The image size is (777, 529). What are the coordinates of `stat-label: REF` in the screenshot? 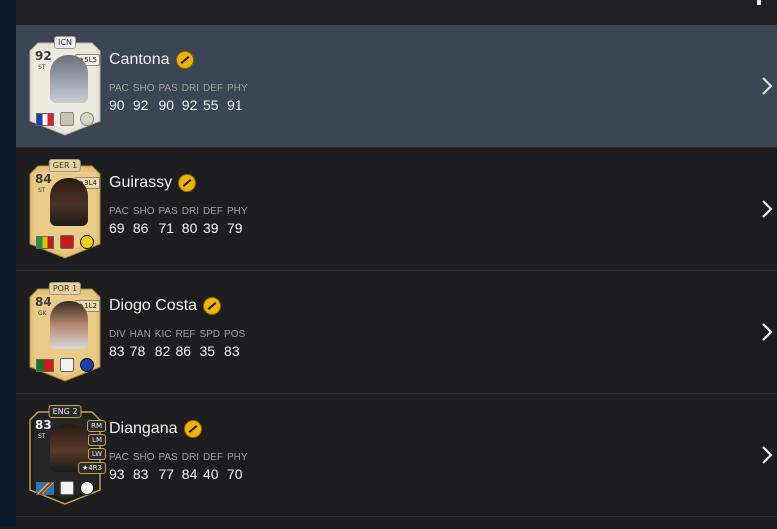 It's located at (185, 334).